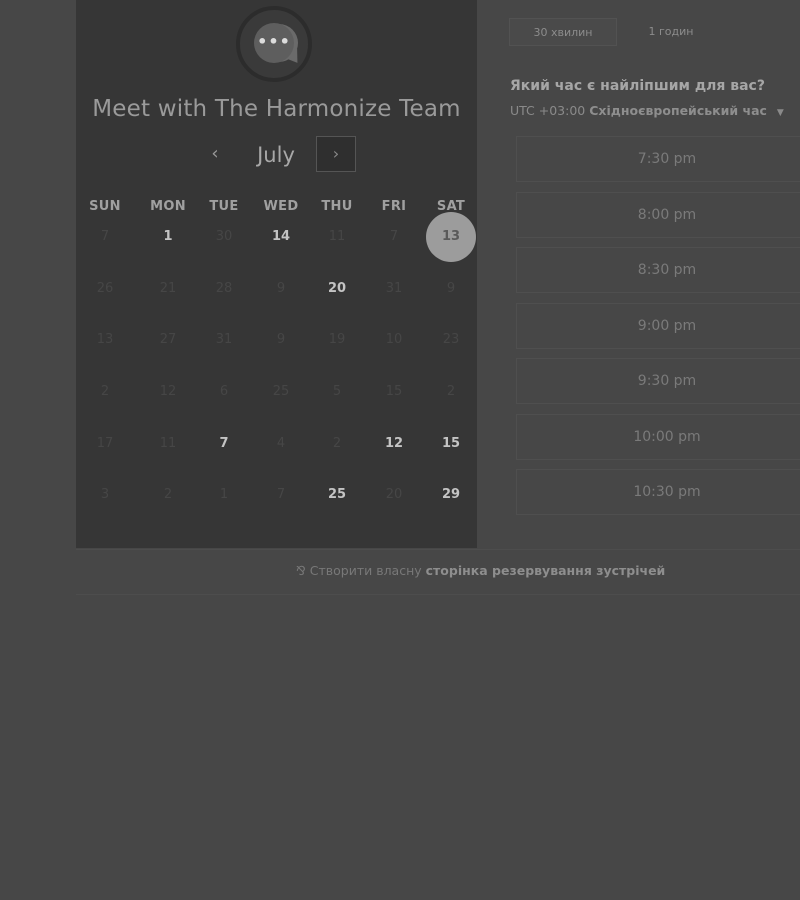  I want to click on calendar-day: 23, so click(451, 339).